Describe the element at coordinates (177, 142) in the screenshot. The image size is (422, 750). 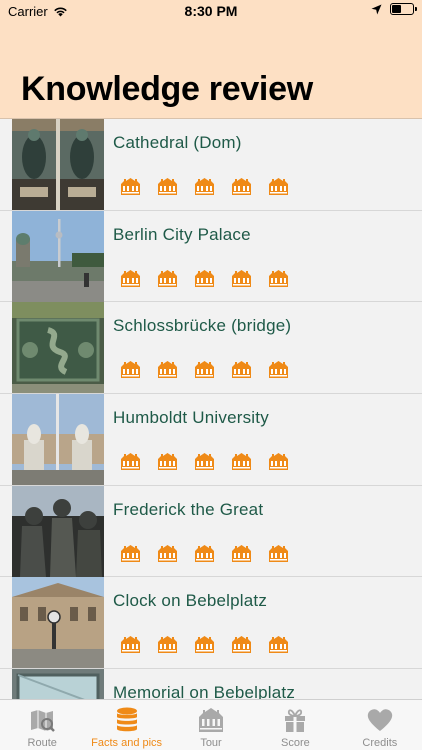
I see `list-item-title: Cathedral (Dom)` at that location.